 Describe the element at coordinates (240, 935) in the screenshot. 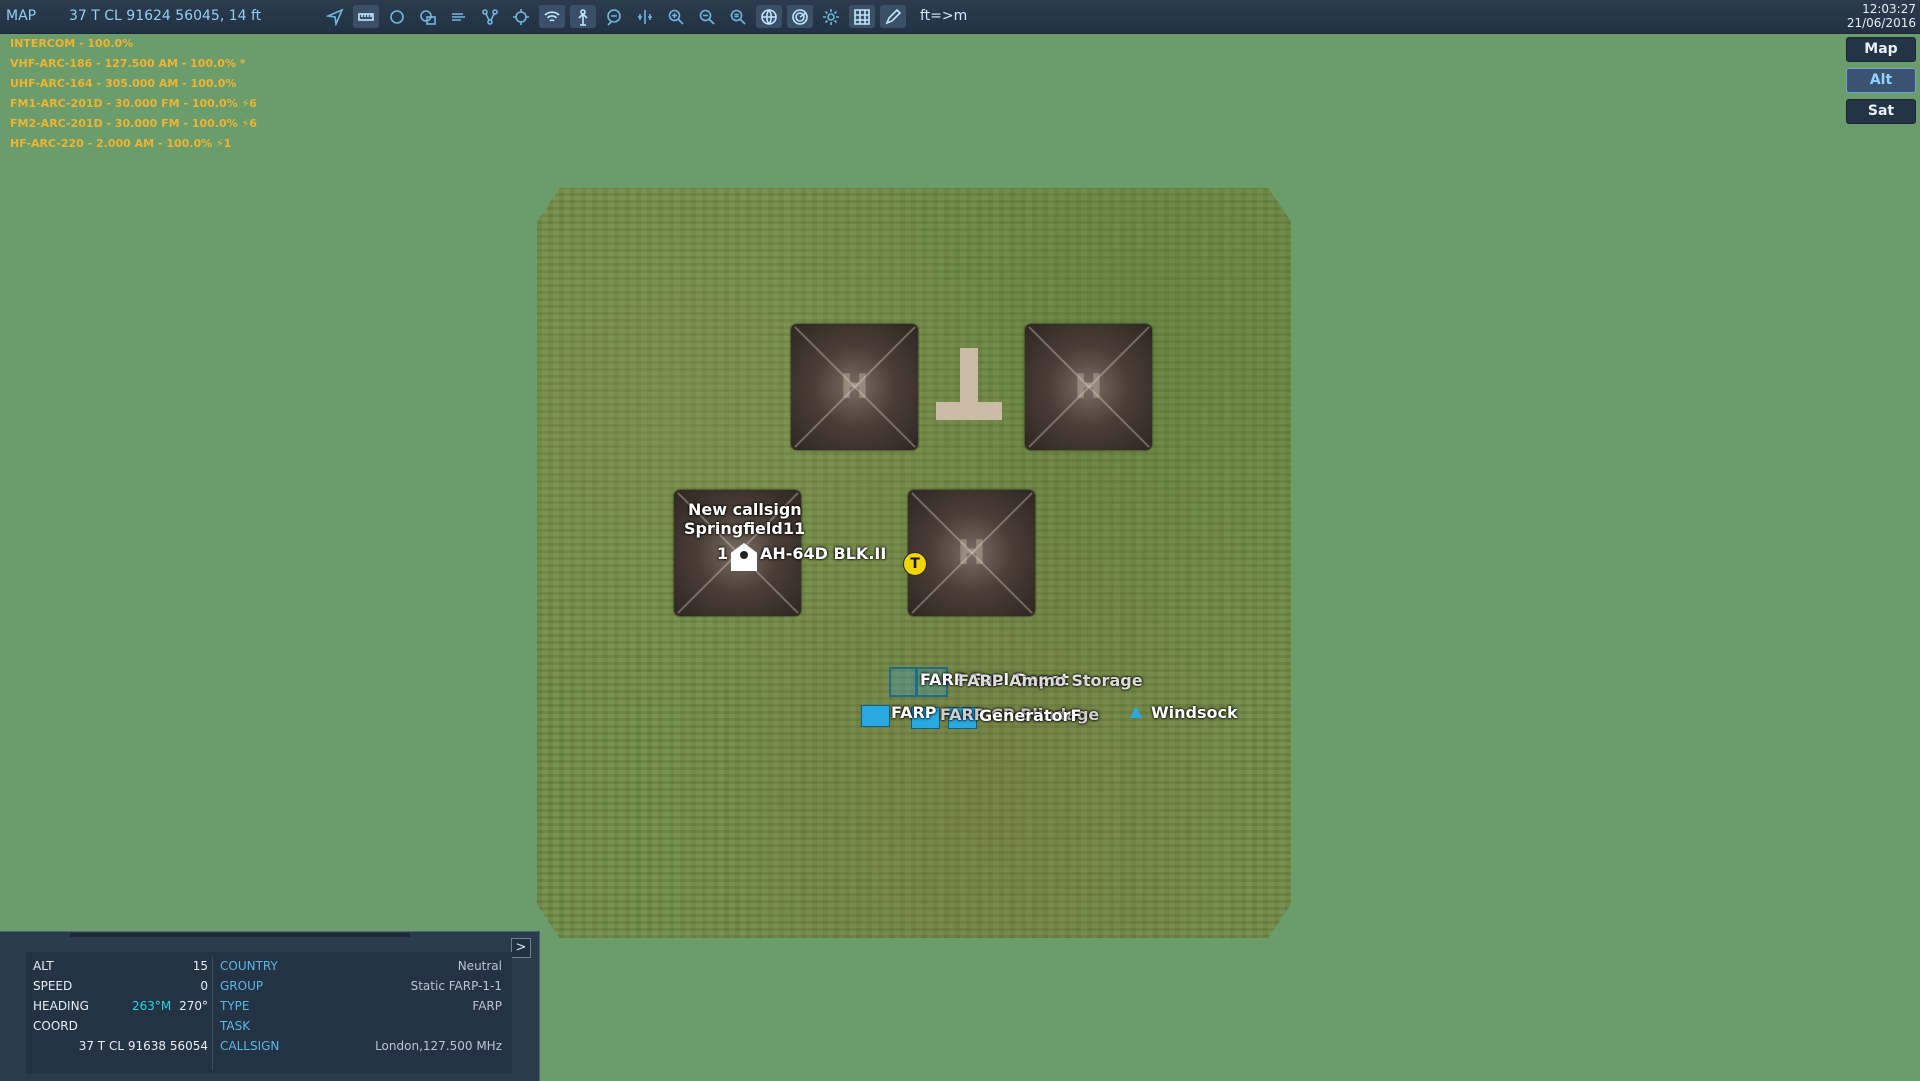

I see `panel-scrollbar` at that location.